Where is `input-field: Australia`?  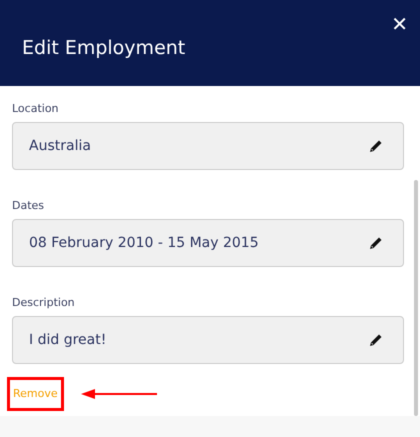
input-field: Australia is located at coordinates (208, 146).